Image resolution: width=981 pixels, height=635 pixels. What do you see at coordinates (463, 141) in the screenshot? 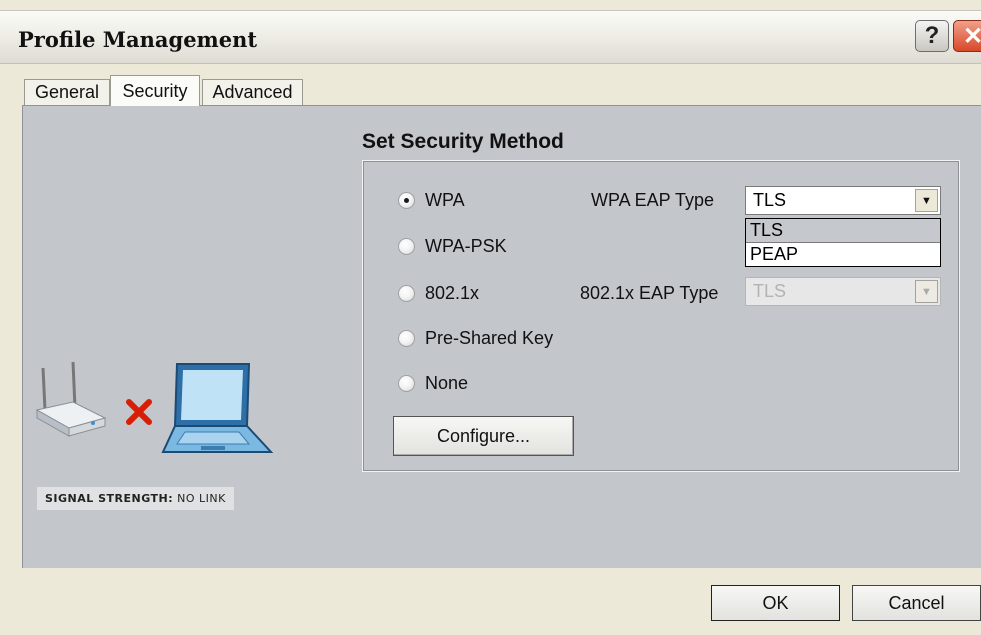
I see `security-group-title: Set Security Method` at bounding box center [463, 141].